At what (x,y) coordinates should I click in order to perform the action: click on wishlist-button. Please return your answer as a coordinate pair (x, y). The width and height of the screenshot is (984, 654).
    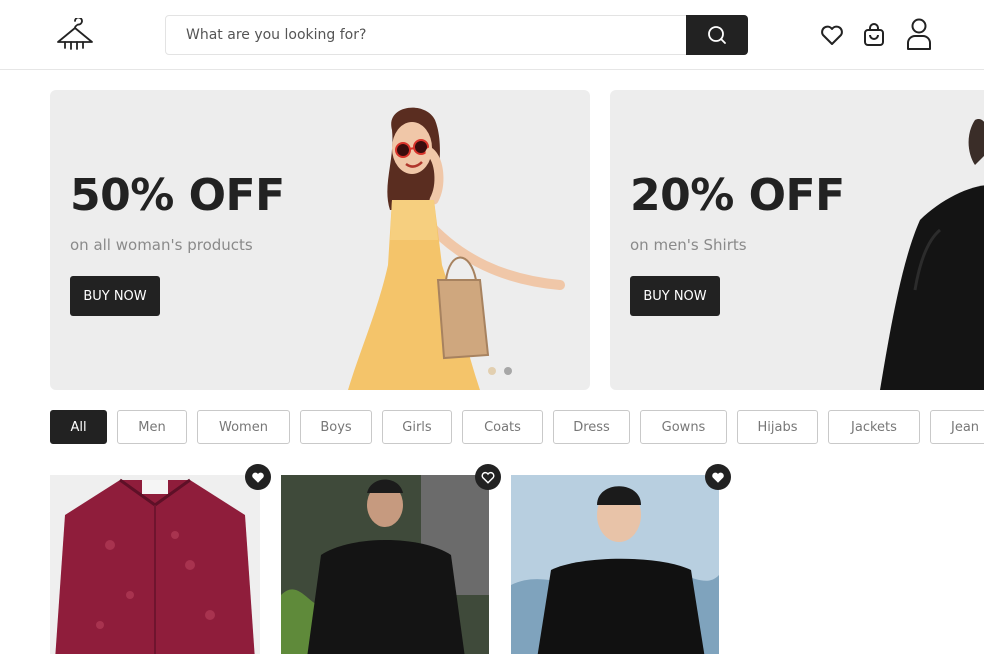
    Looking at the image, I should click on (832, 35).